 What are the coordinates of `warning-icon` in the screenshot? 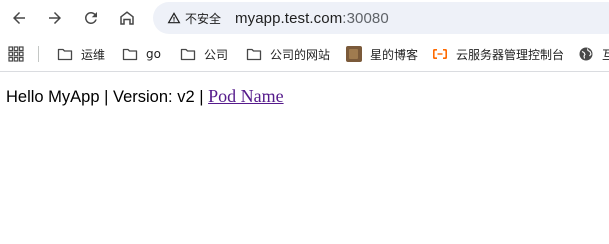 It's located at (174, 18).